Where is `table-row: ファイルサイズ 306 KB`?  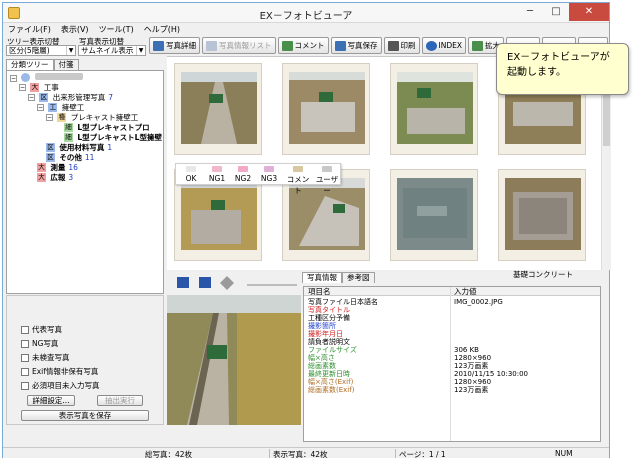
table-row: ファイルサイズ 306 KB is located at coordinates (452, 350).